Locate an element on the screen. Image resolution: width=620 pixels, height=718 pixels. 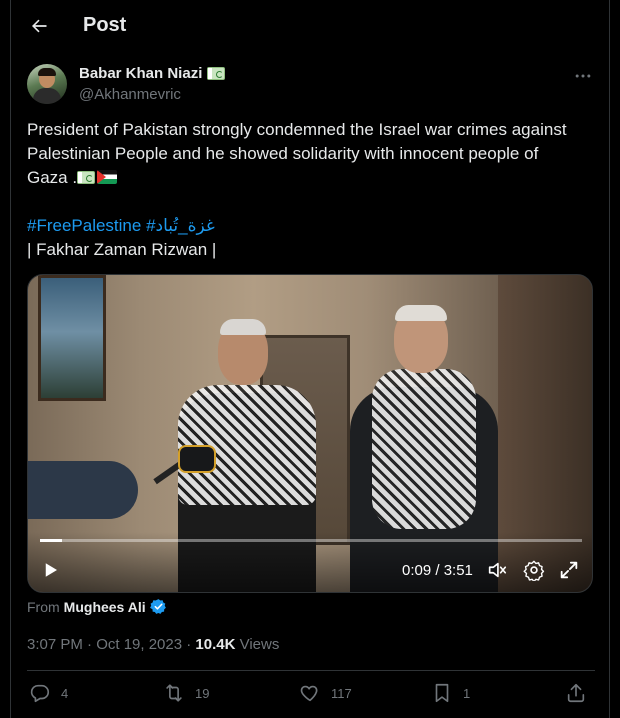
source-label: From is located at coordinates (43, 606).